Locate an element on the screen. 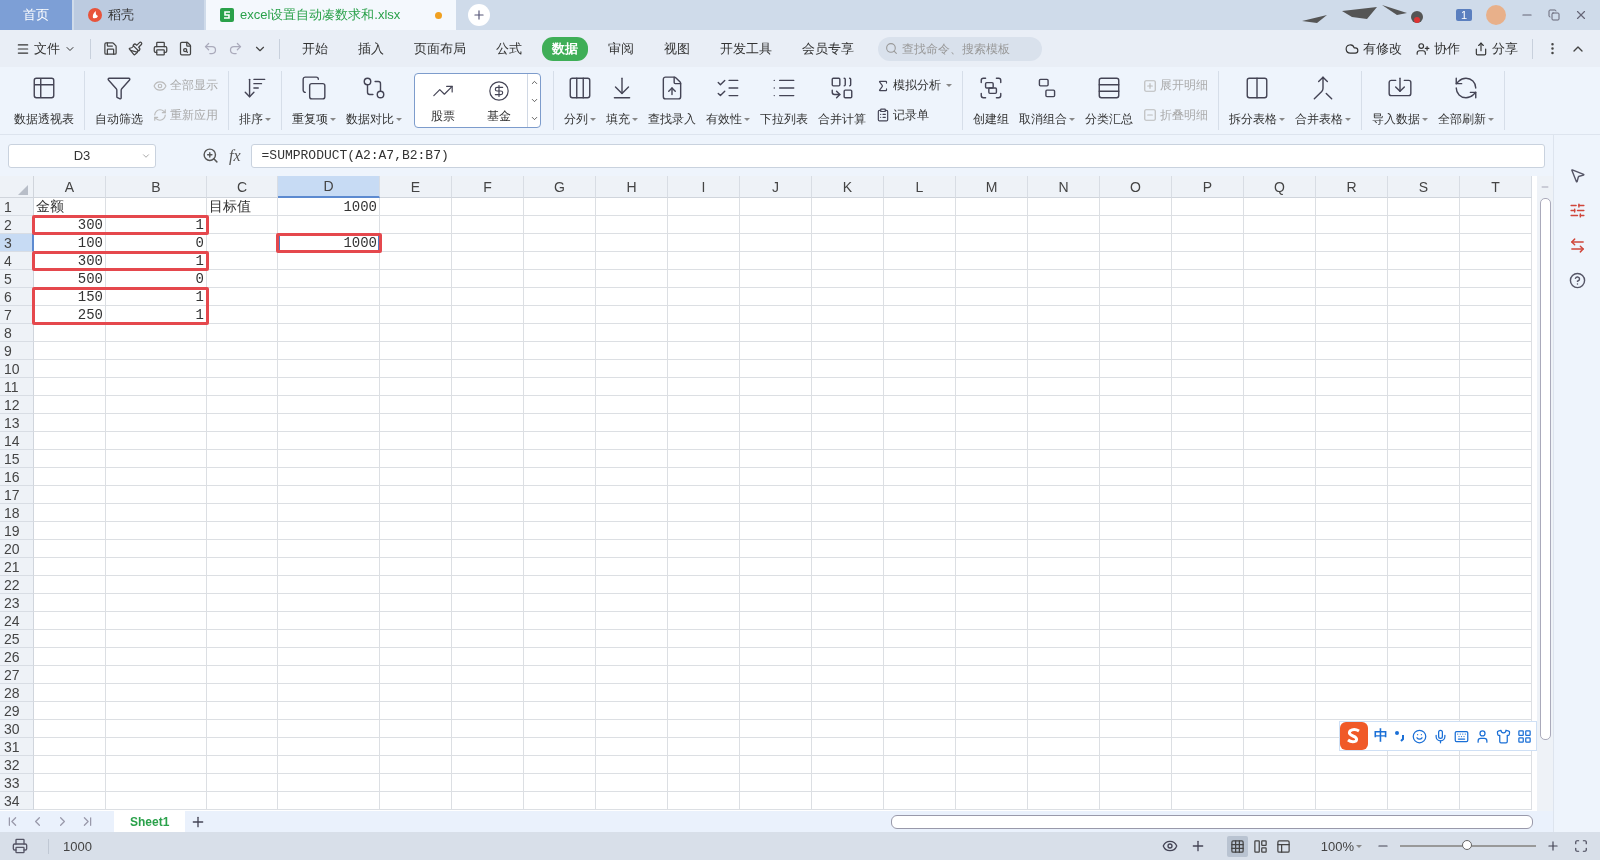 The height and width of the screenshot is (860, 1600). column-header: A is located at coordinates (70, 187).